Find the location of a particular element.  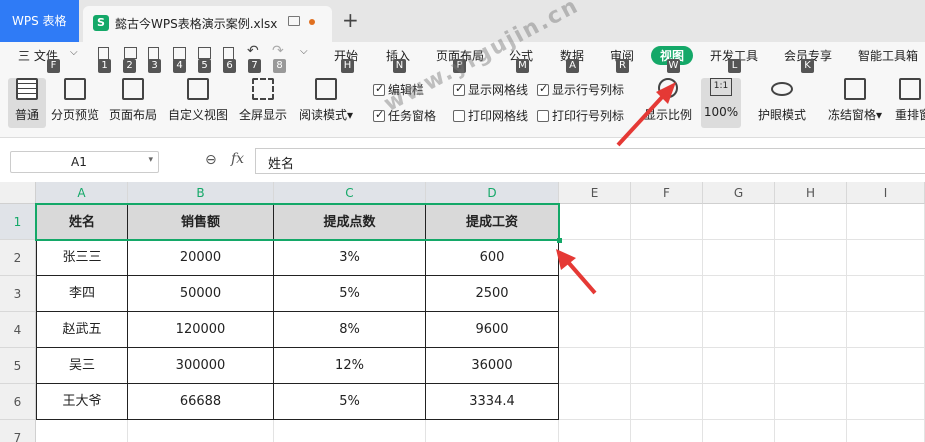

zoom-ratio-button: 显示比例 is located at coordinates (668, 103).